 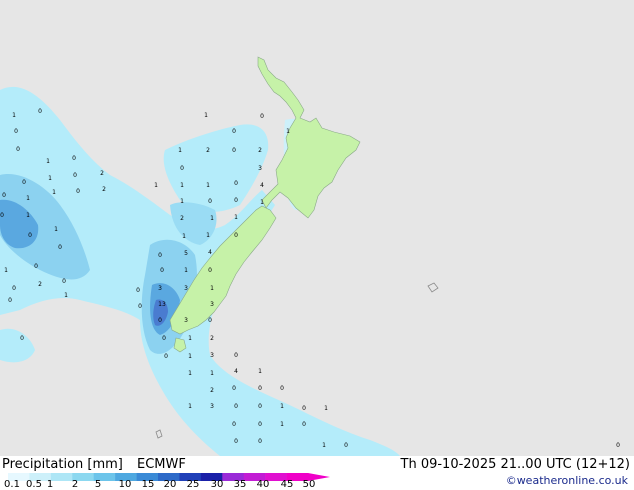 What do you see at coordinates (61, 477) in the screenshot?
I see `legend-color-cell` at bounding box center [61, 477].